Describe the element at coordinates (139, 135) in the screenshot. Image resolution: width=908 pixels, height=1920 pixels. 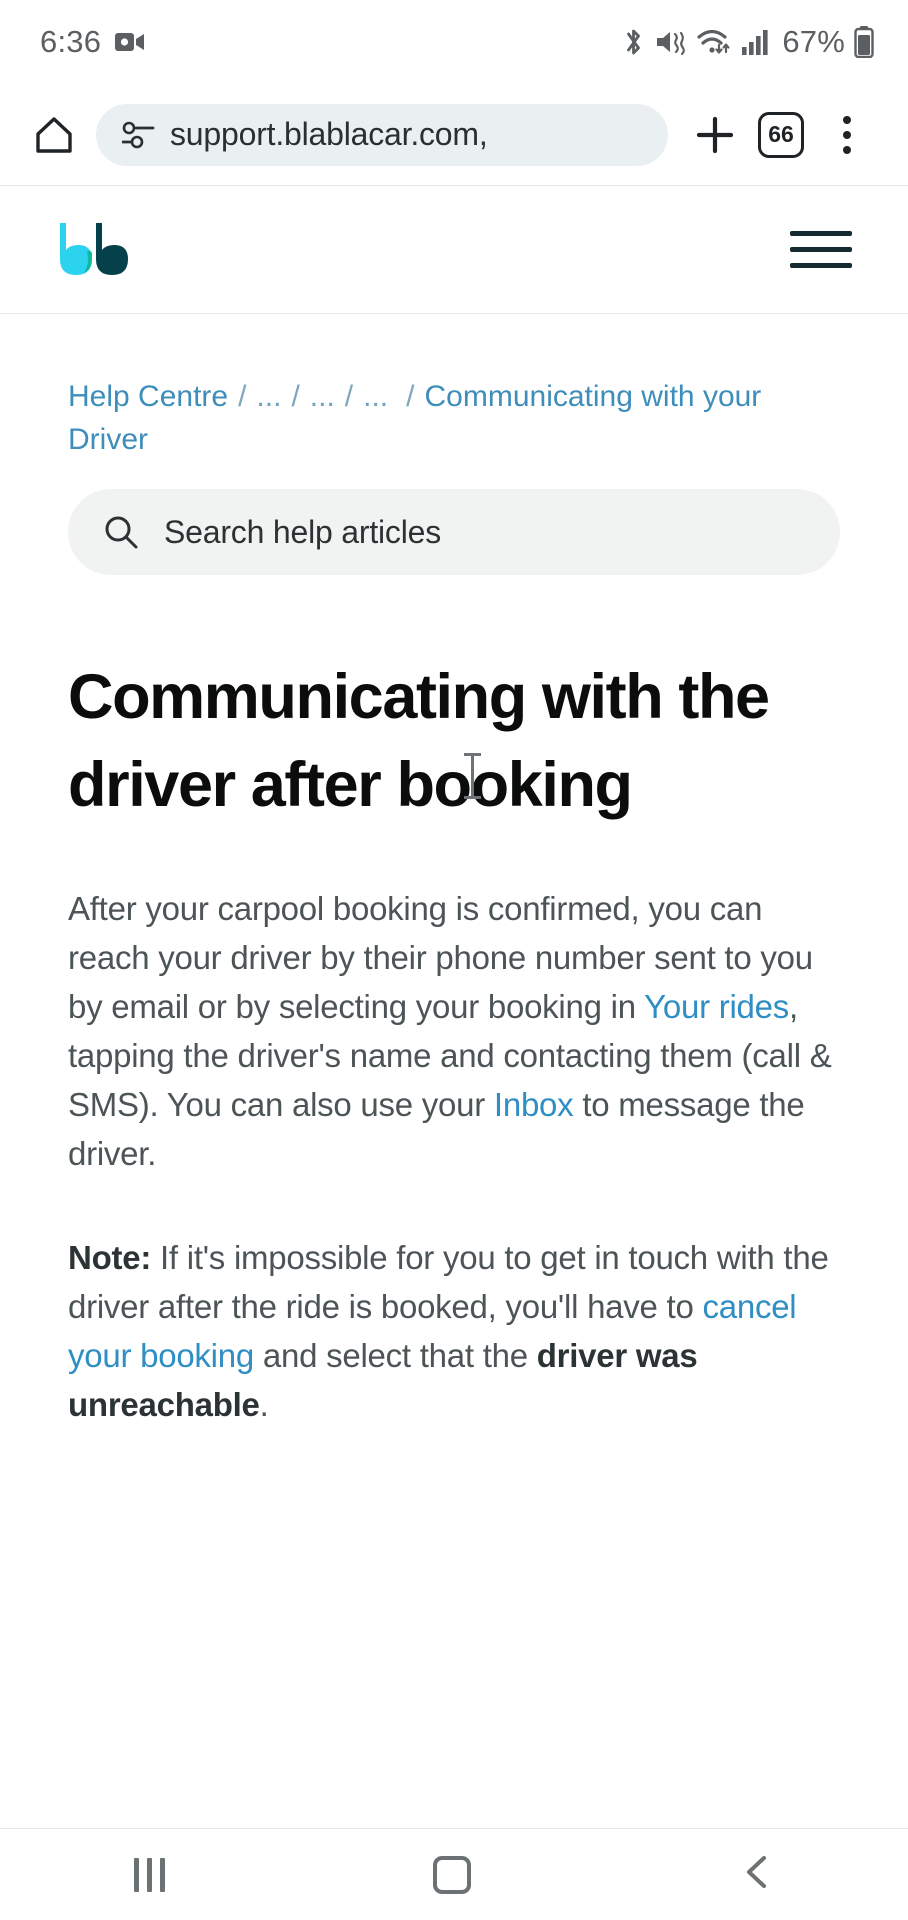
I see `permission-info-icon` at that location.